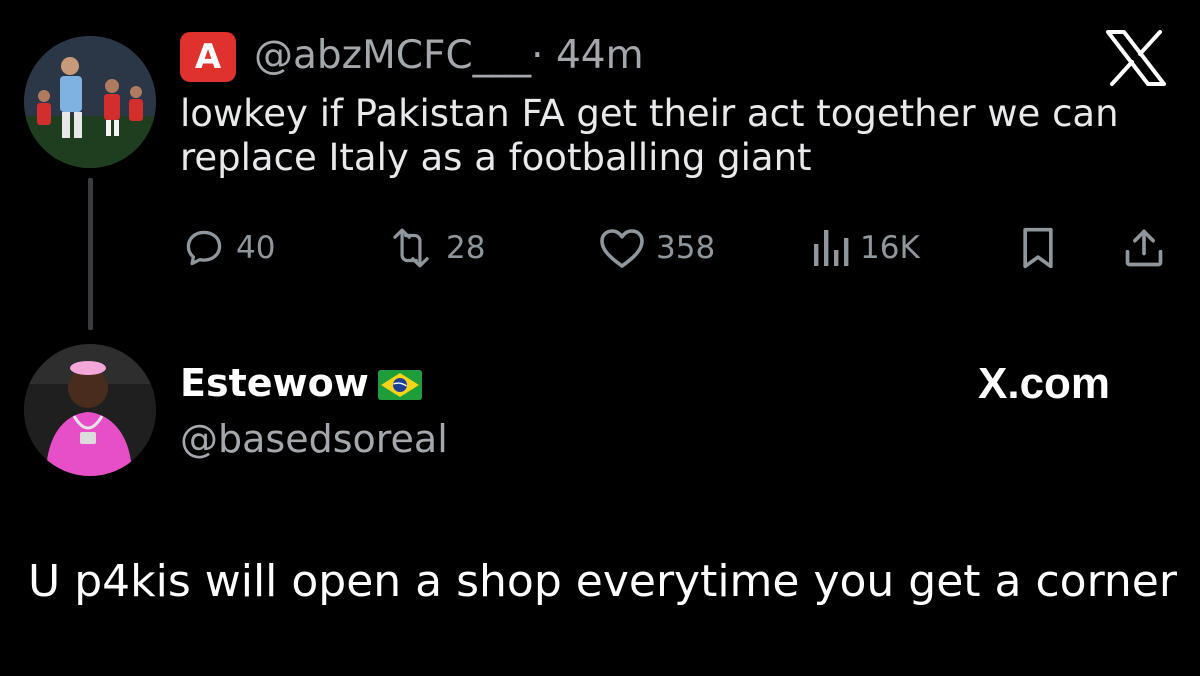 This screenshot has height=676, width=1200. I want to click on share-button, so click(1144, 248).